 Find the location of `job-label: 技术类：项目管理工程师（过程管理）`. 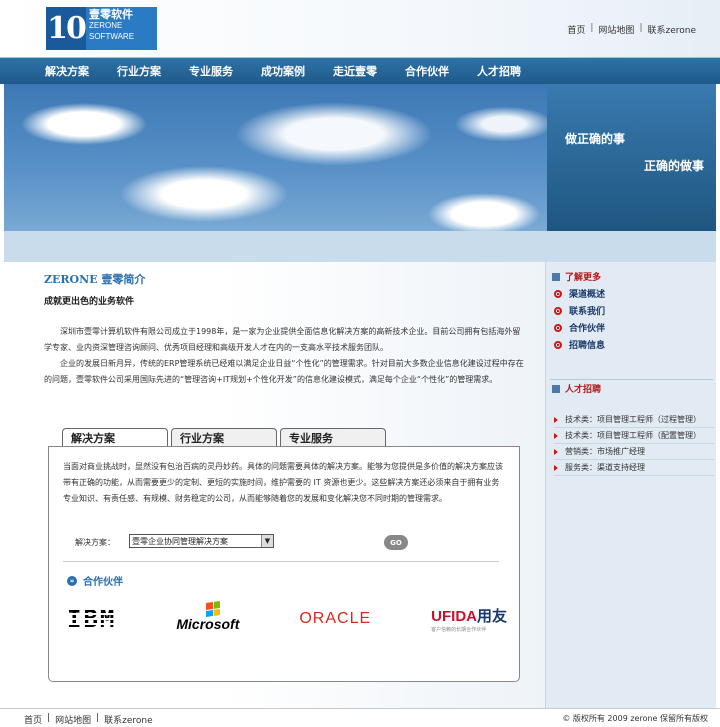

job-label: 技术类：项目管理工程师（过程管理） is located at coordinates (633, 419).